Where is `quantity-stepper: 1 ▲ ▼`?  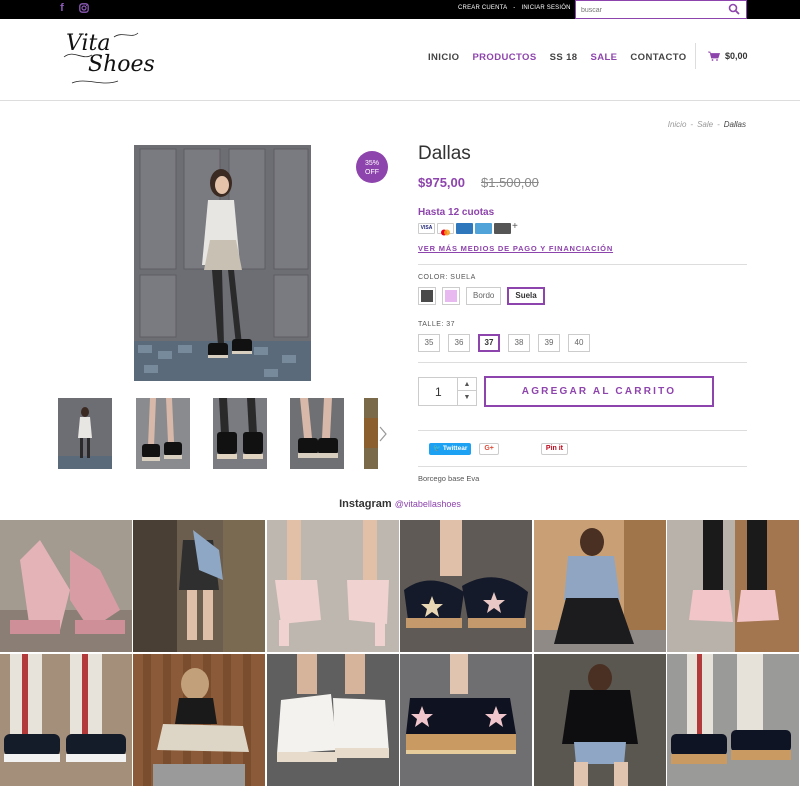
quantity-stepper: 1 ▲ ▼ is located at coordinates (447, 391).